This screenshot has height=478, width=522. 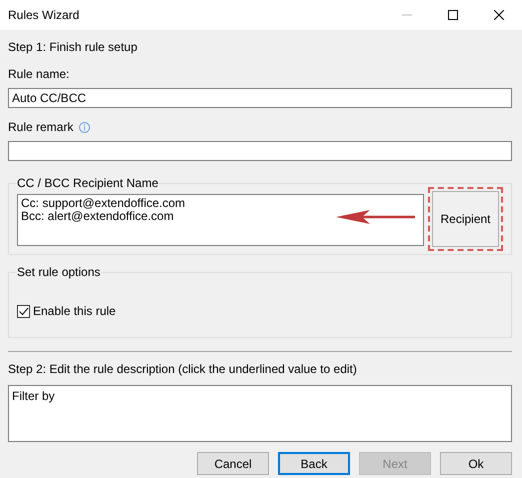 What do you see at coordinates (314, 463) in the screenshot?
I see `dialog-button: Back` at bounding box center [314, 463].